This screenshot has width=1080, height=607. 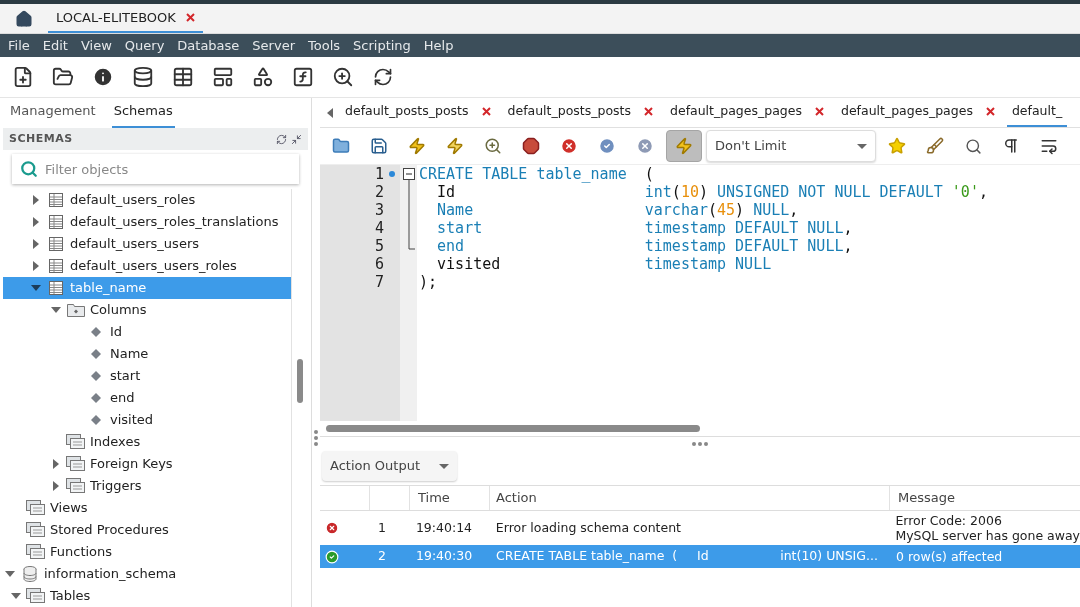 I want to click on tree-item: start, so click(x=147, y=376).